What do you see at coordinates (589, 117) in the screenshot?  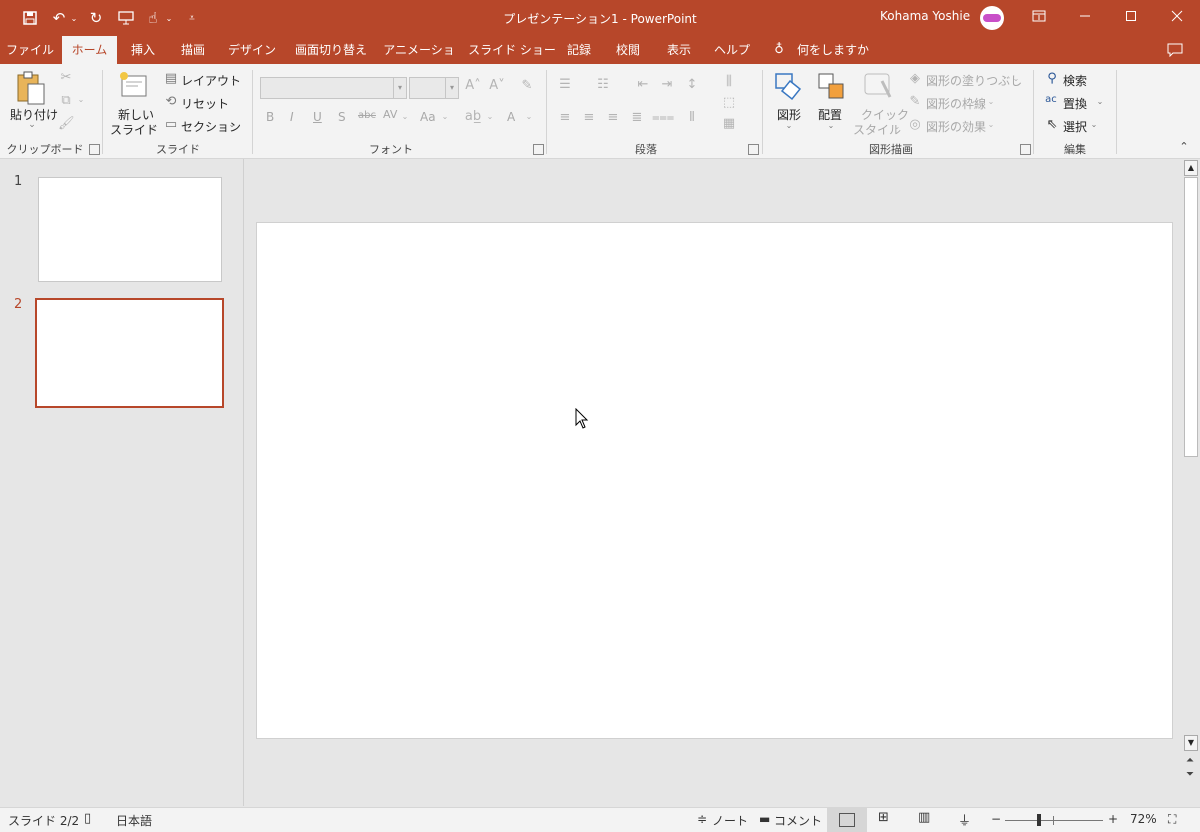 I see `align-center-icon: ≡` at bounding box center [589, 117].